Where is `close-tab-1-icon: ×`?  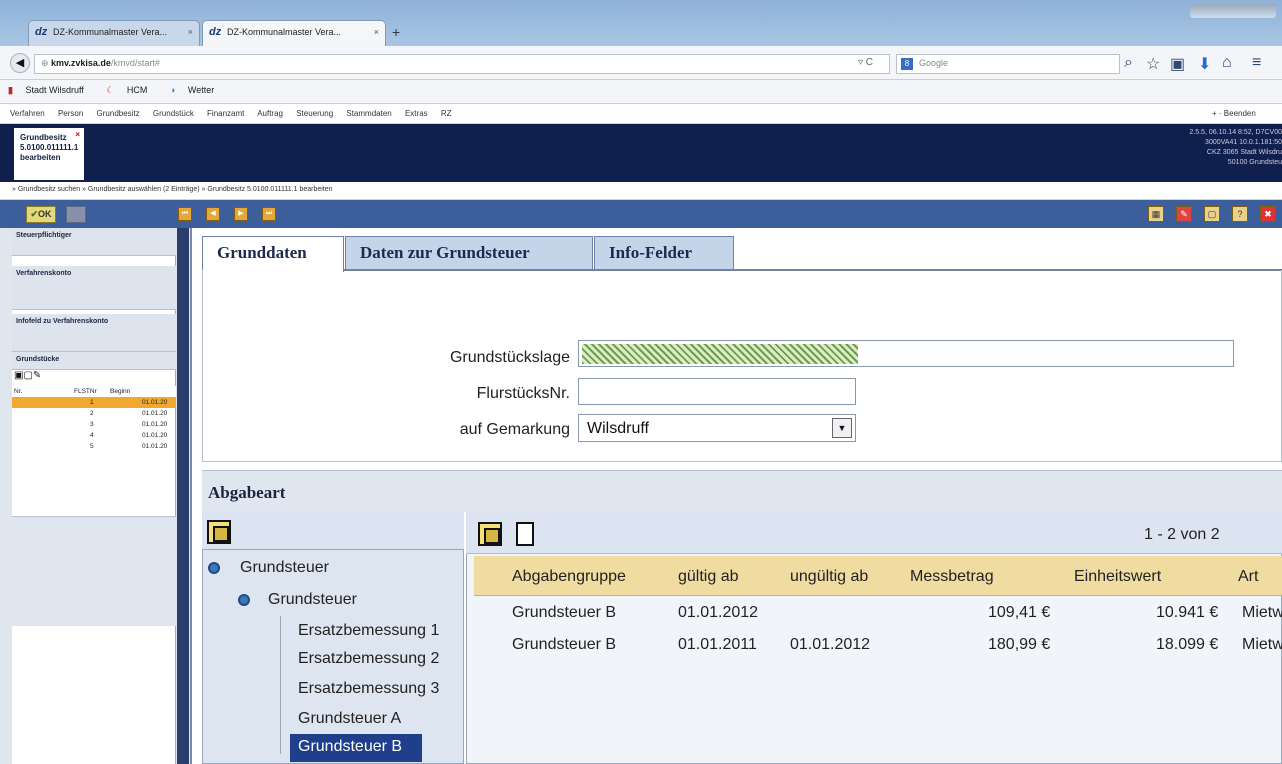 close-tab-1-icon: × is located at coordinates (190, 32).